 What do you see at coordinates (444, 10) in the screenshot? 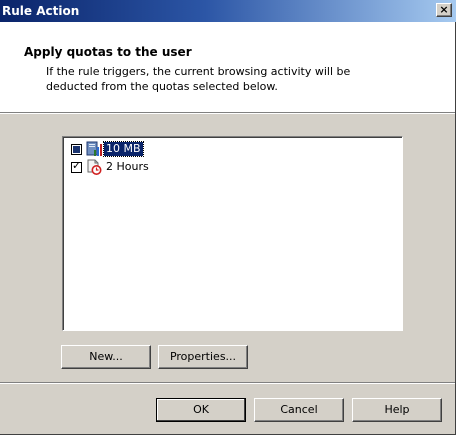
I see `close-button: ×` at bounding box center [444, 10].